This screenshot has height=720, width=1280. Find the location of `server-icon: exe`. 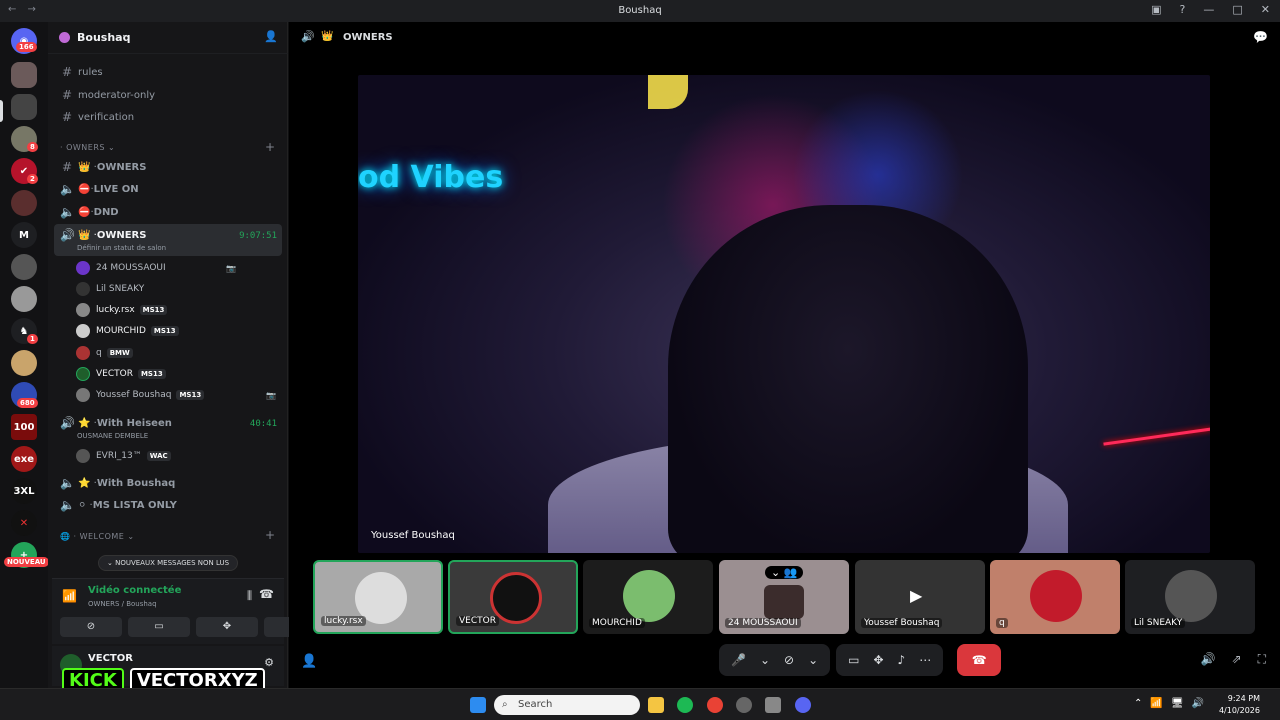

server-icon: exe is located at coordinates (24, 459).